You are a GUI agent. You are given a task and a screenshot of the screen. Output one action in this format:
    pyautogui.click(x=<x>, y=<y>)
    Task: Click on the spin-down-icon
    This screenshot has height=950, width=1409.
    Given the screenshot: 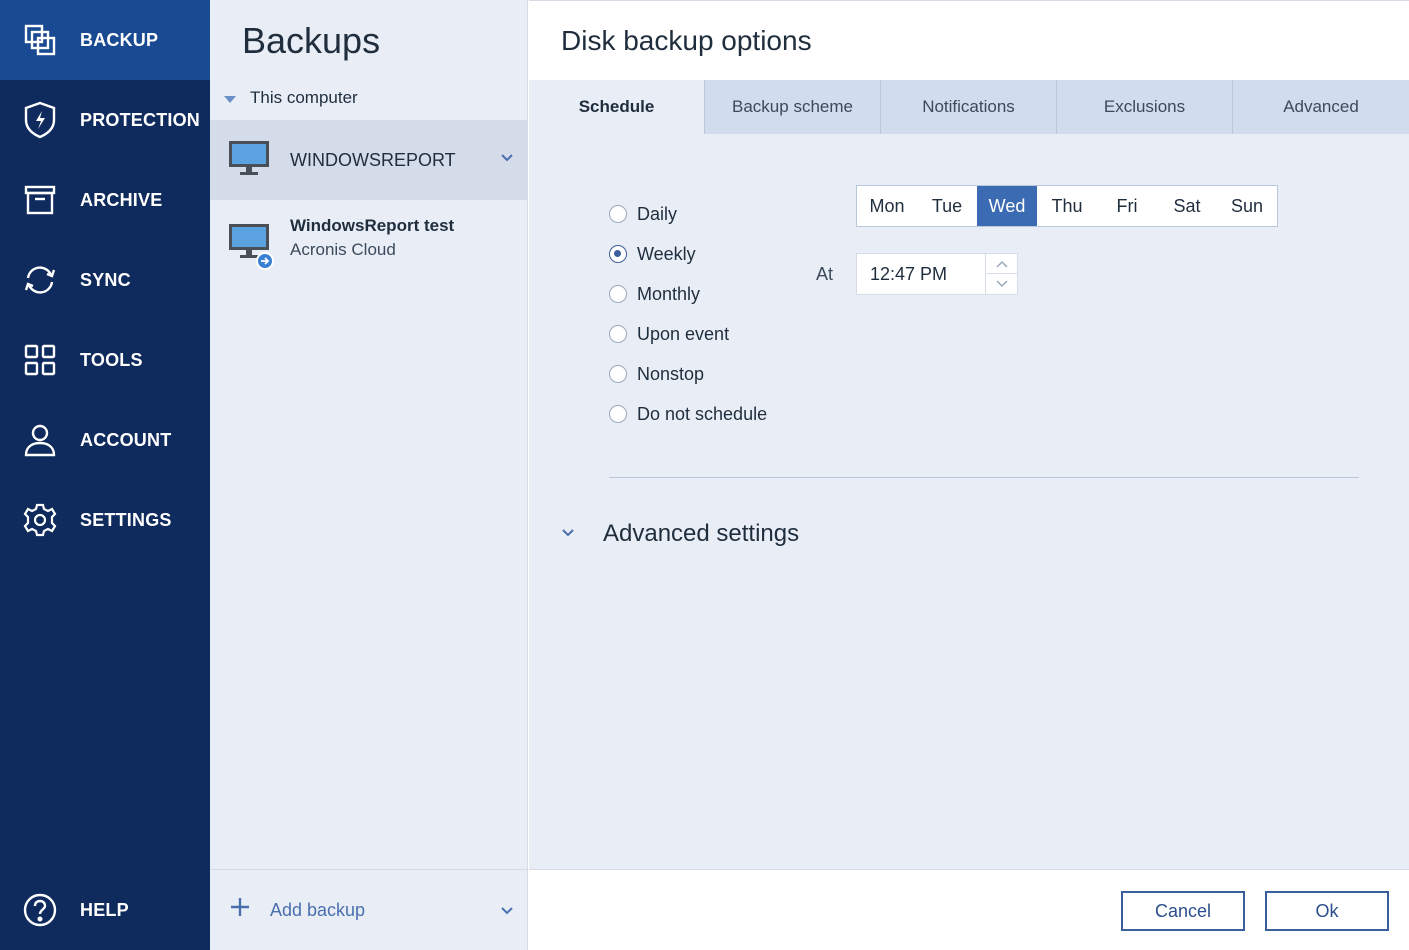 What is the action you would take?
    pyautogui.click(x=1001, y=284)
    